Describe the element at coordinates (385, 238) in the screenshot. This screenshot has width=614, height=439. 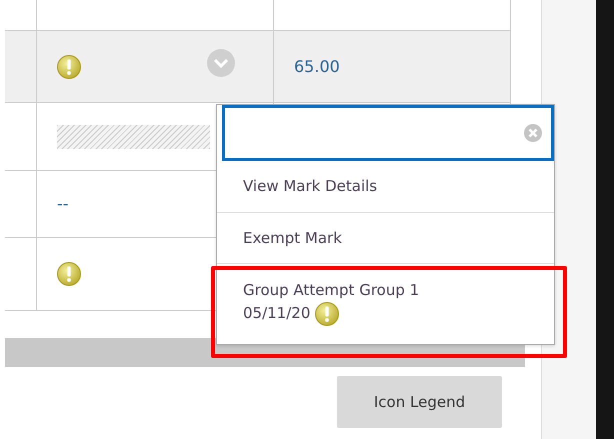
I see `menu-item: Exempt Mark` at that location.